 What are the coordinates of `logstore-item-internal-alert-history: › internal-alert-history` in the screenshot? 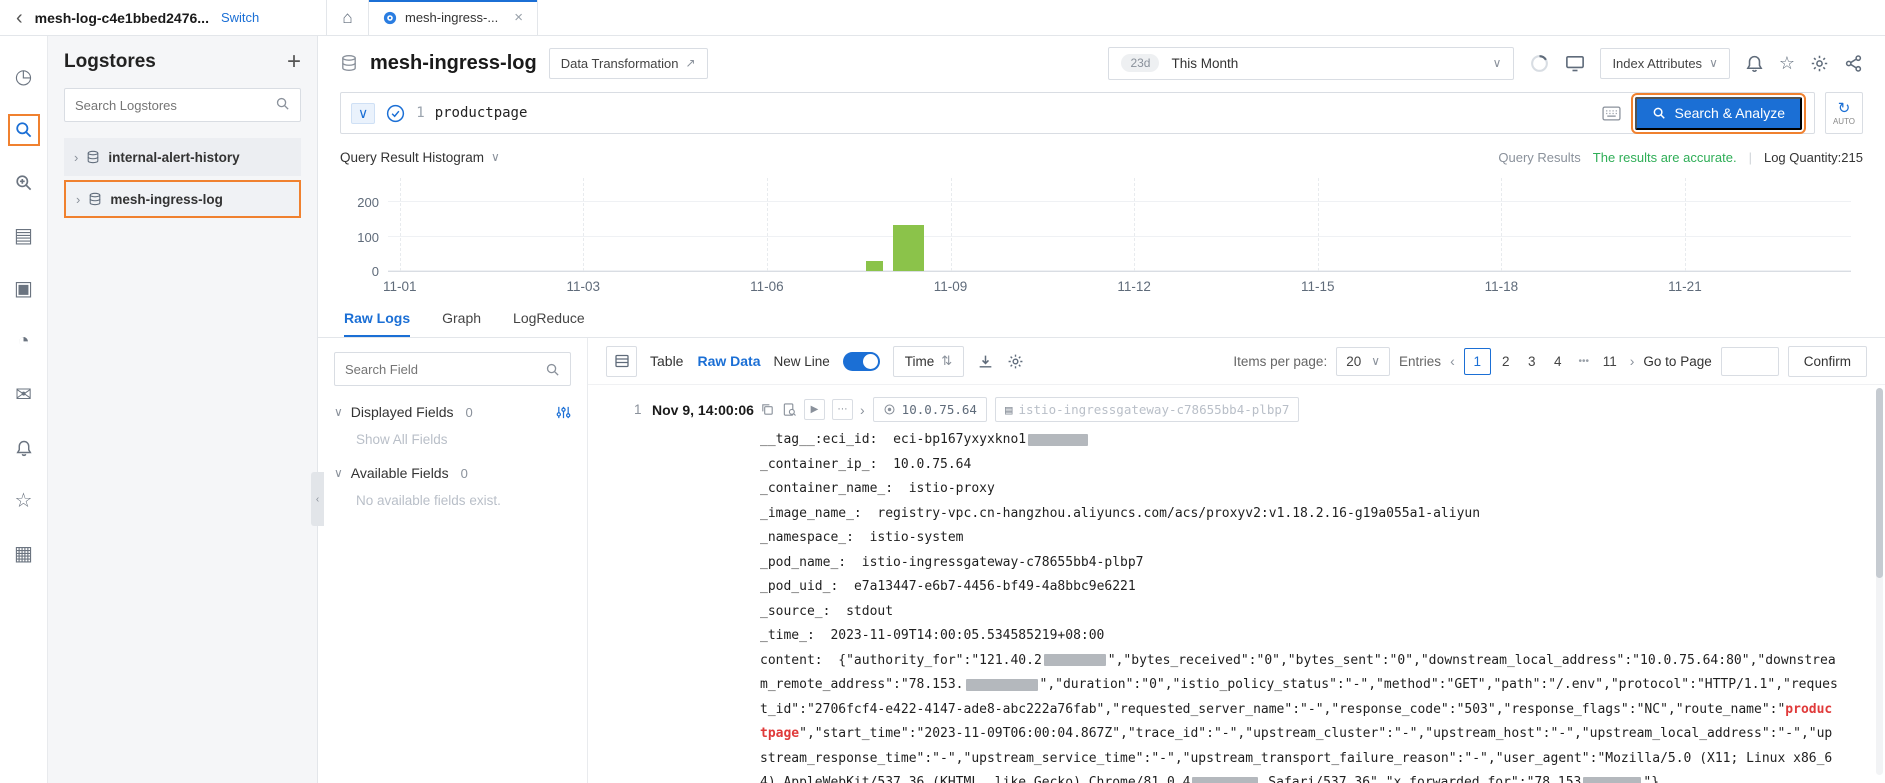 It's located at (182, 157).